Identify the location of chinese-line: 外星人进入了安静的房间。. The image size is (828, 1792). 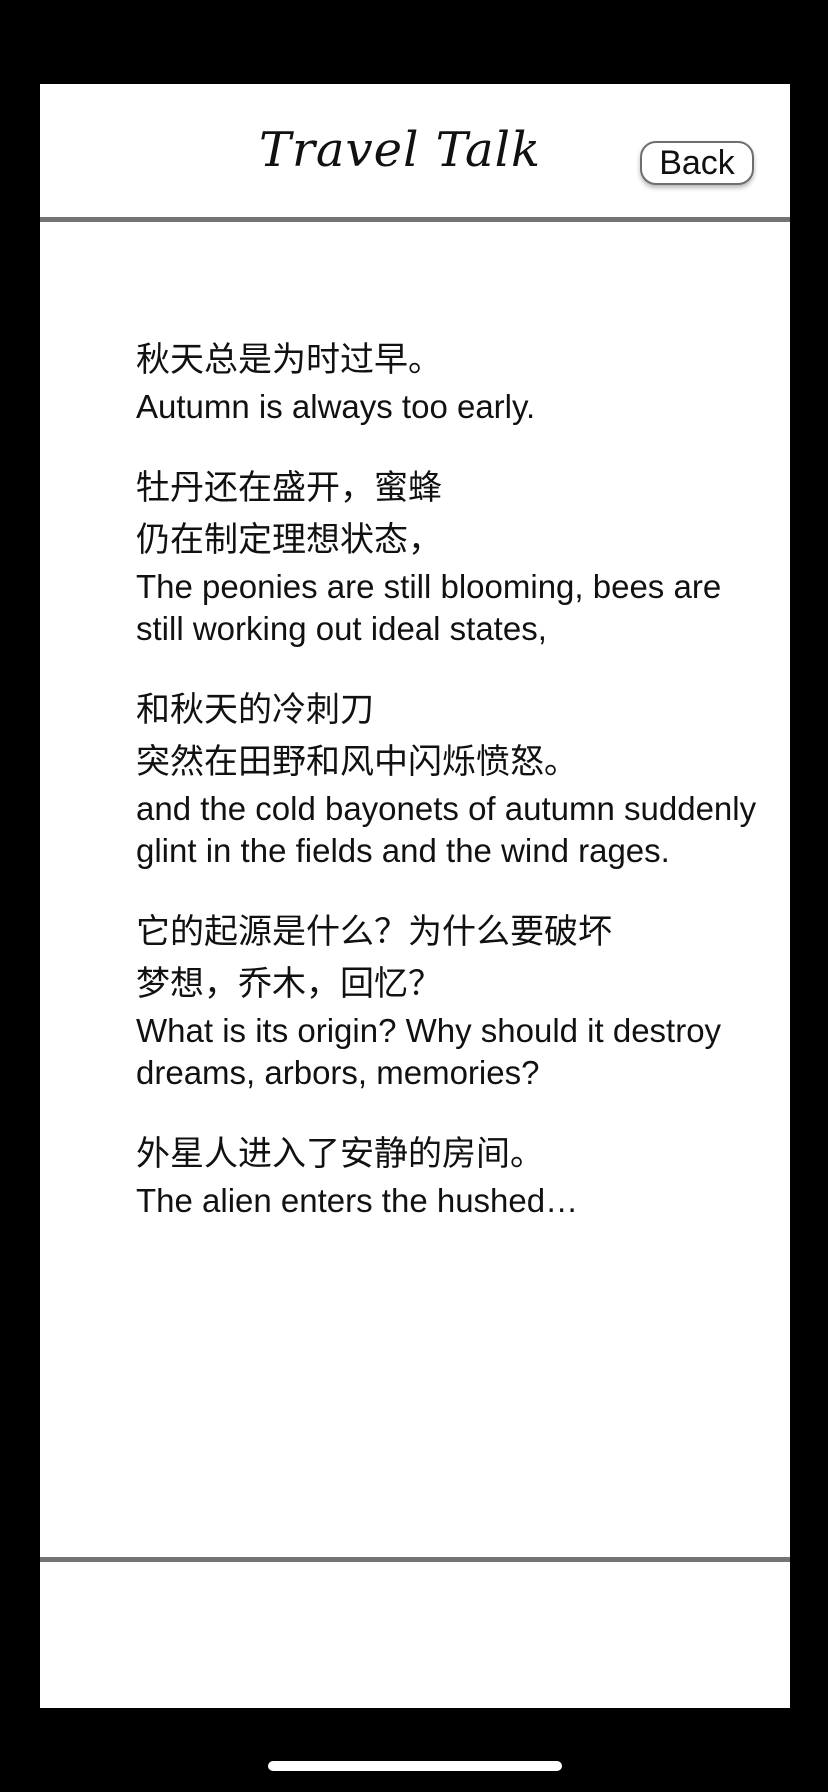
(340, 1154).